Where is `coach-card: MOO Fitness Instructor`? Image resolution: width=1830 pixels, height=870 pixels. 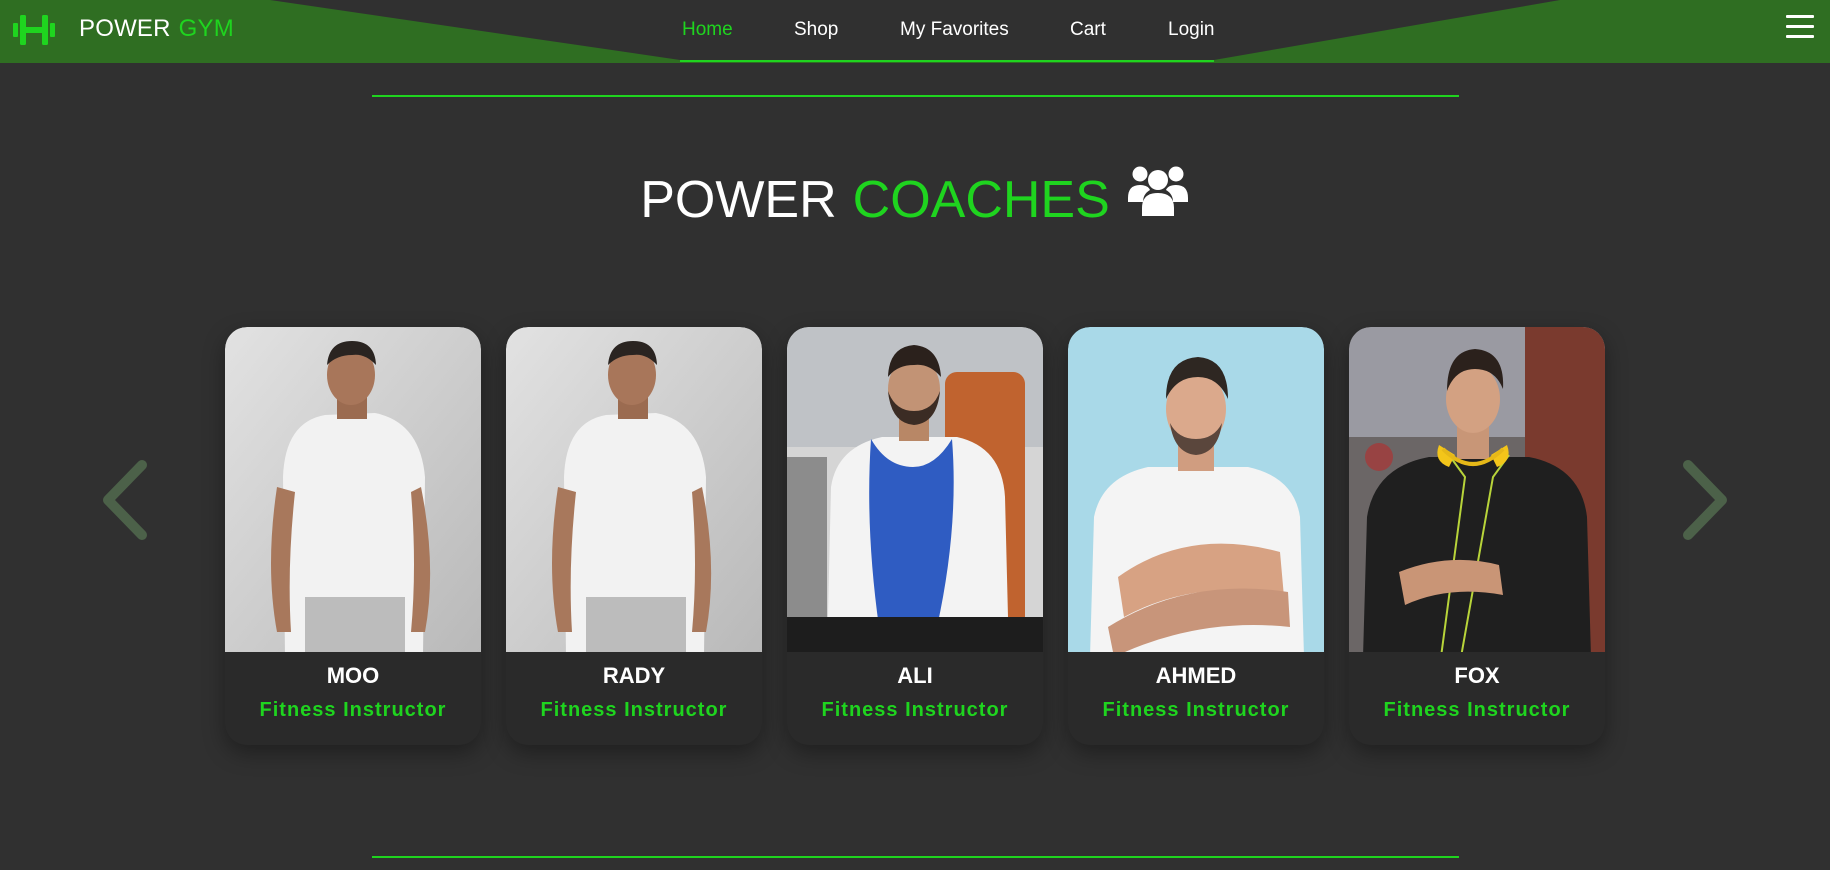 coach-card: MOO Fitness Instructor is located at coordinates (353, 536).